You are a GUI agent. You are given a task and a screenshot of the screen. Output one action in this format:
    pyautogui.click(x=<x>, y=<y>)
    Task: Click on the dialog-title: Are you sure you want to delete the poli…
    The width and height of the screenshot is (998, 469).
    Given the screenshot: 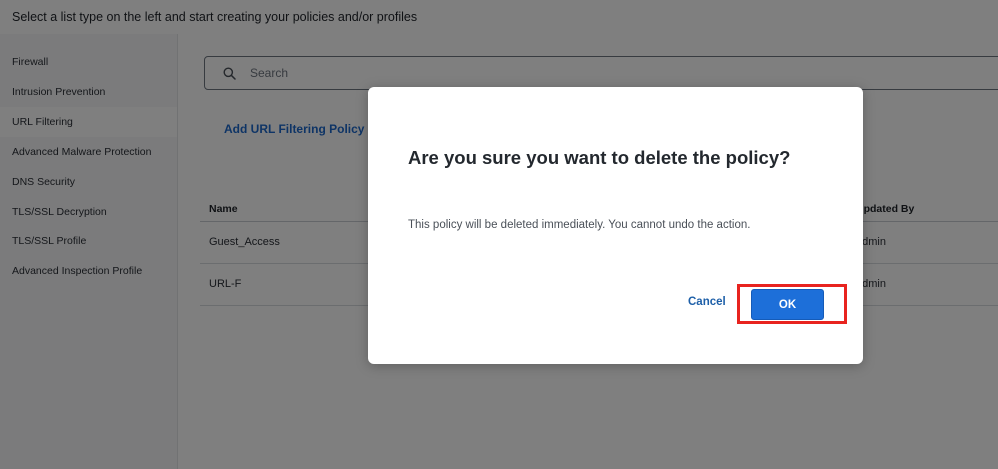 What is the action you would take?
    pyautogui.click(x=599, y=157)
    